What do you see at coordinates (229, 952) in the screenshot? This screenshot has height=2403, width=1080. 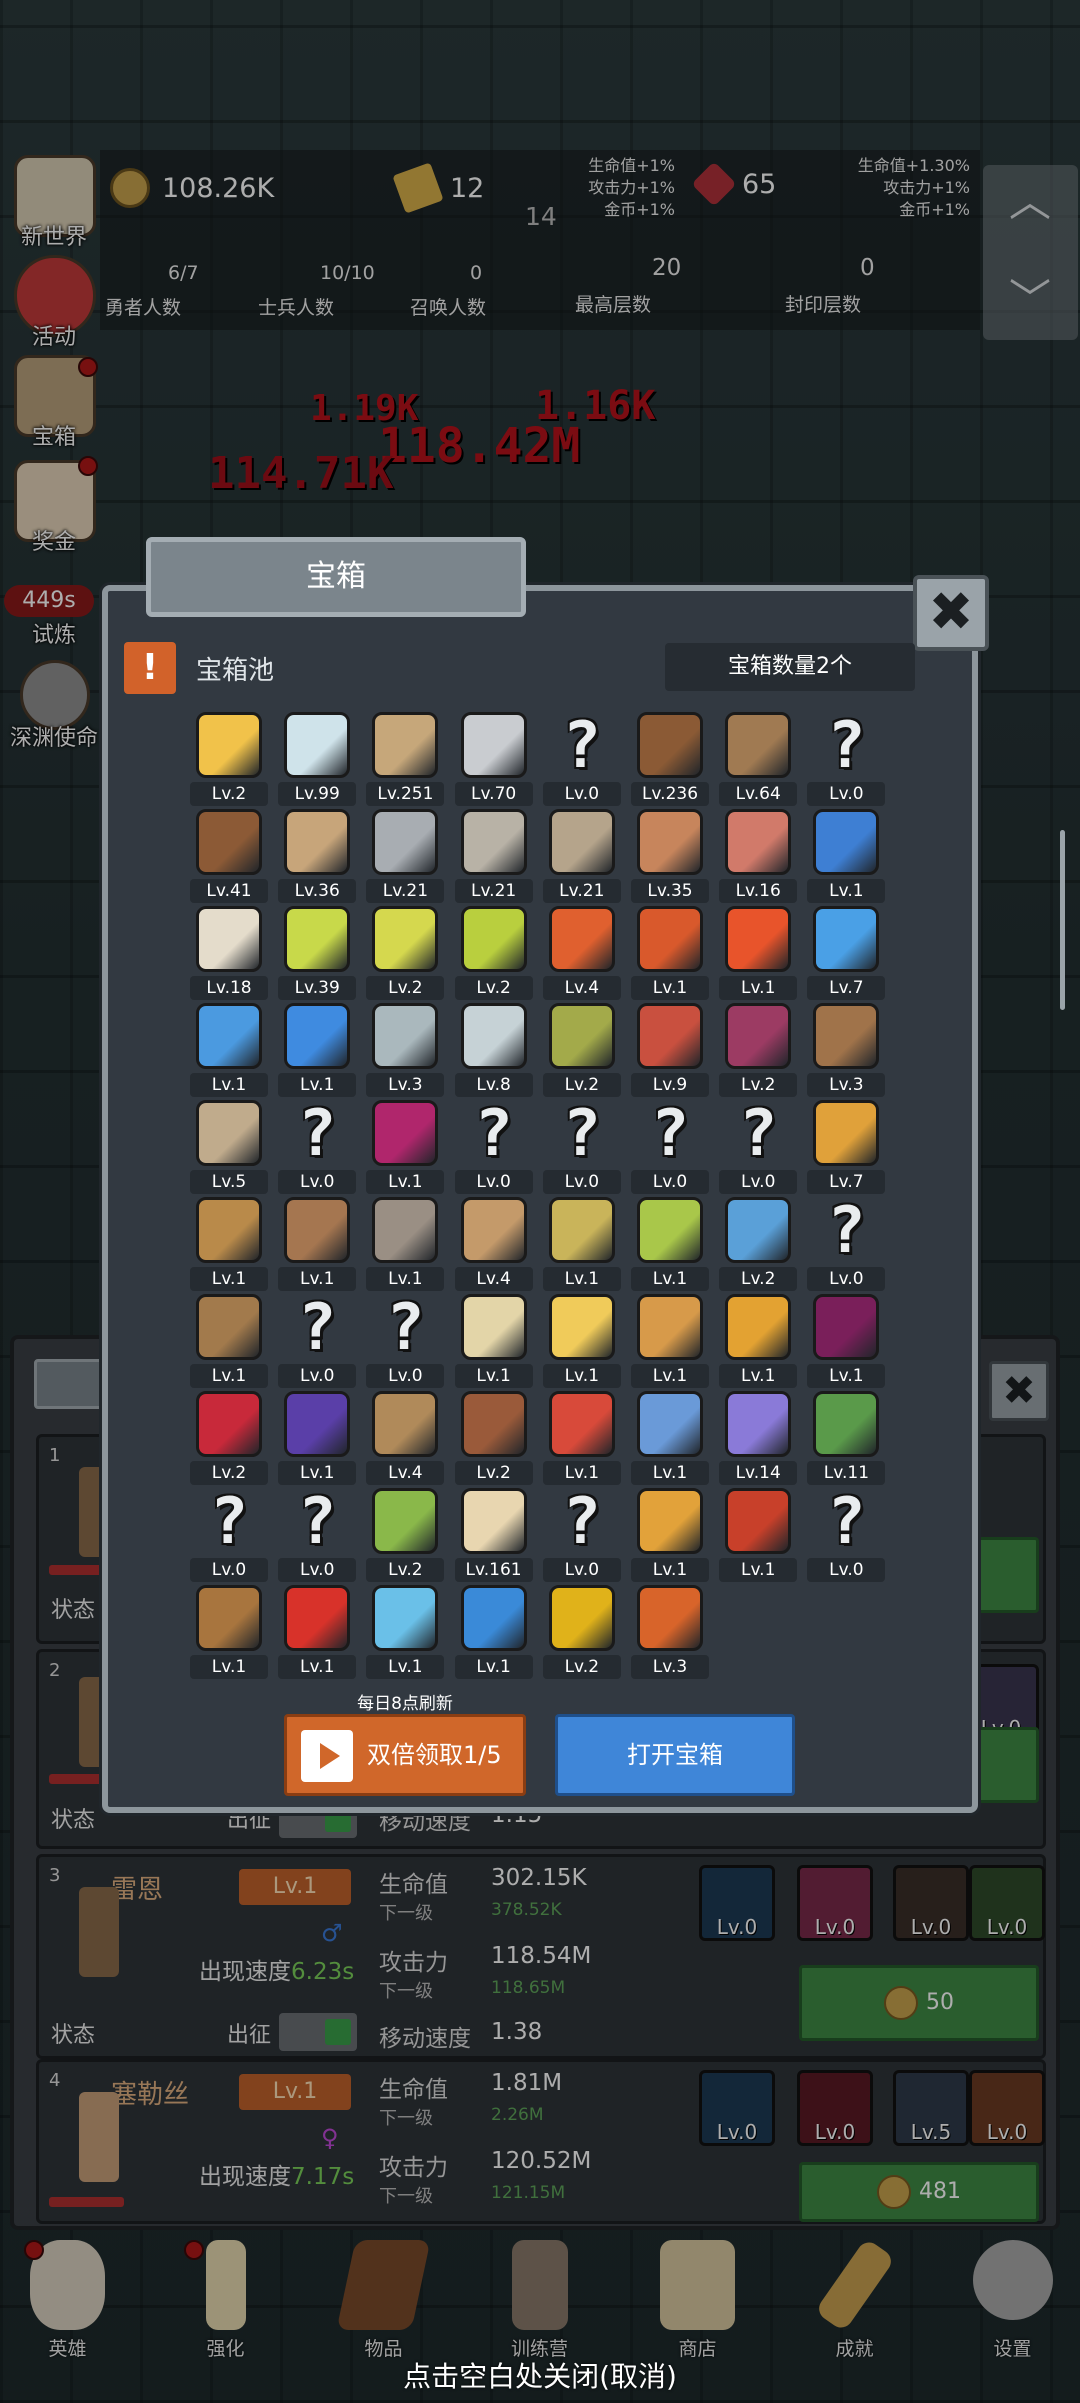 I see `chest-item-slot: Lv.18` at bounding box center [229, 952].